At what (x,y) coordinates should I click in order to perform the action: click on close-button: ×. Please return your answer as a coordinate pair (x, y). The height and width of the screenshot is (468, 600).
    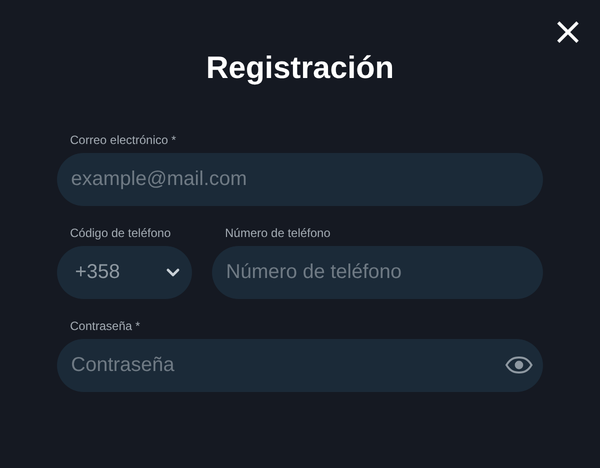
    Looking at the image, I should click on (567, 31).